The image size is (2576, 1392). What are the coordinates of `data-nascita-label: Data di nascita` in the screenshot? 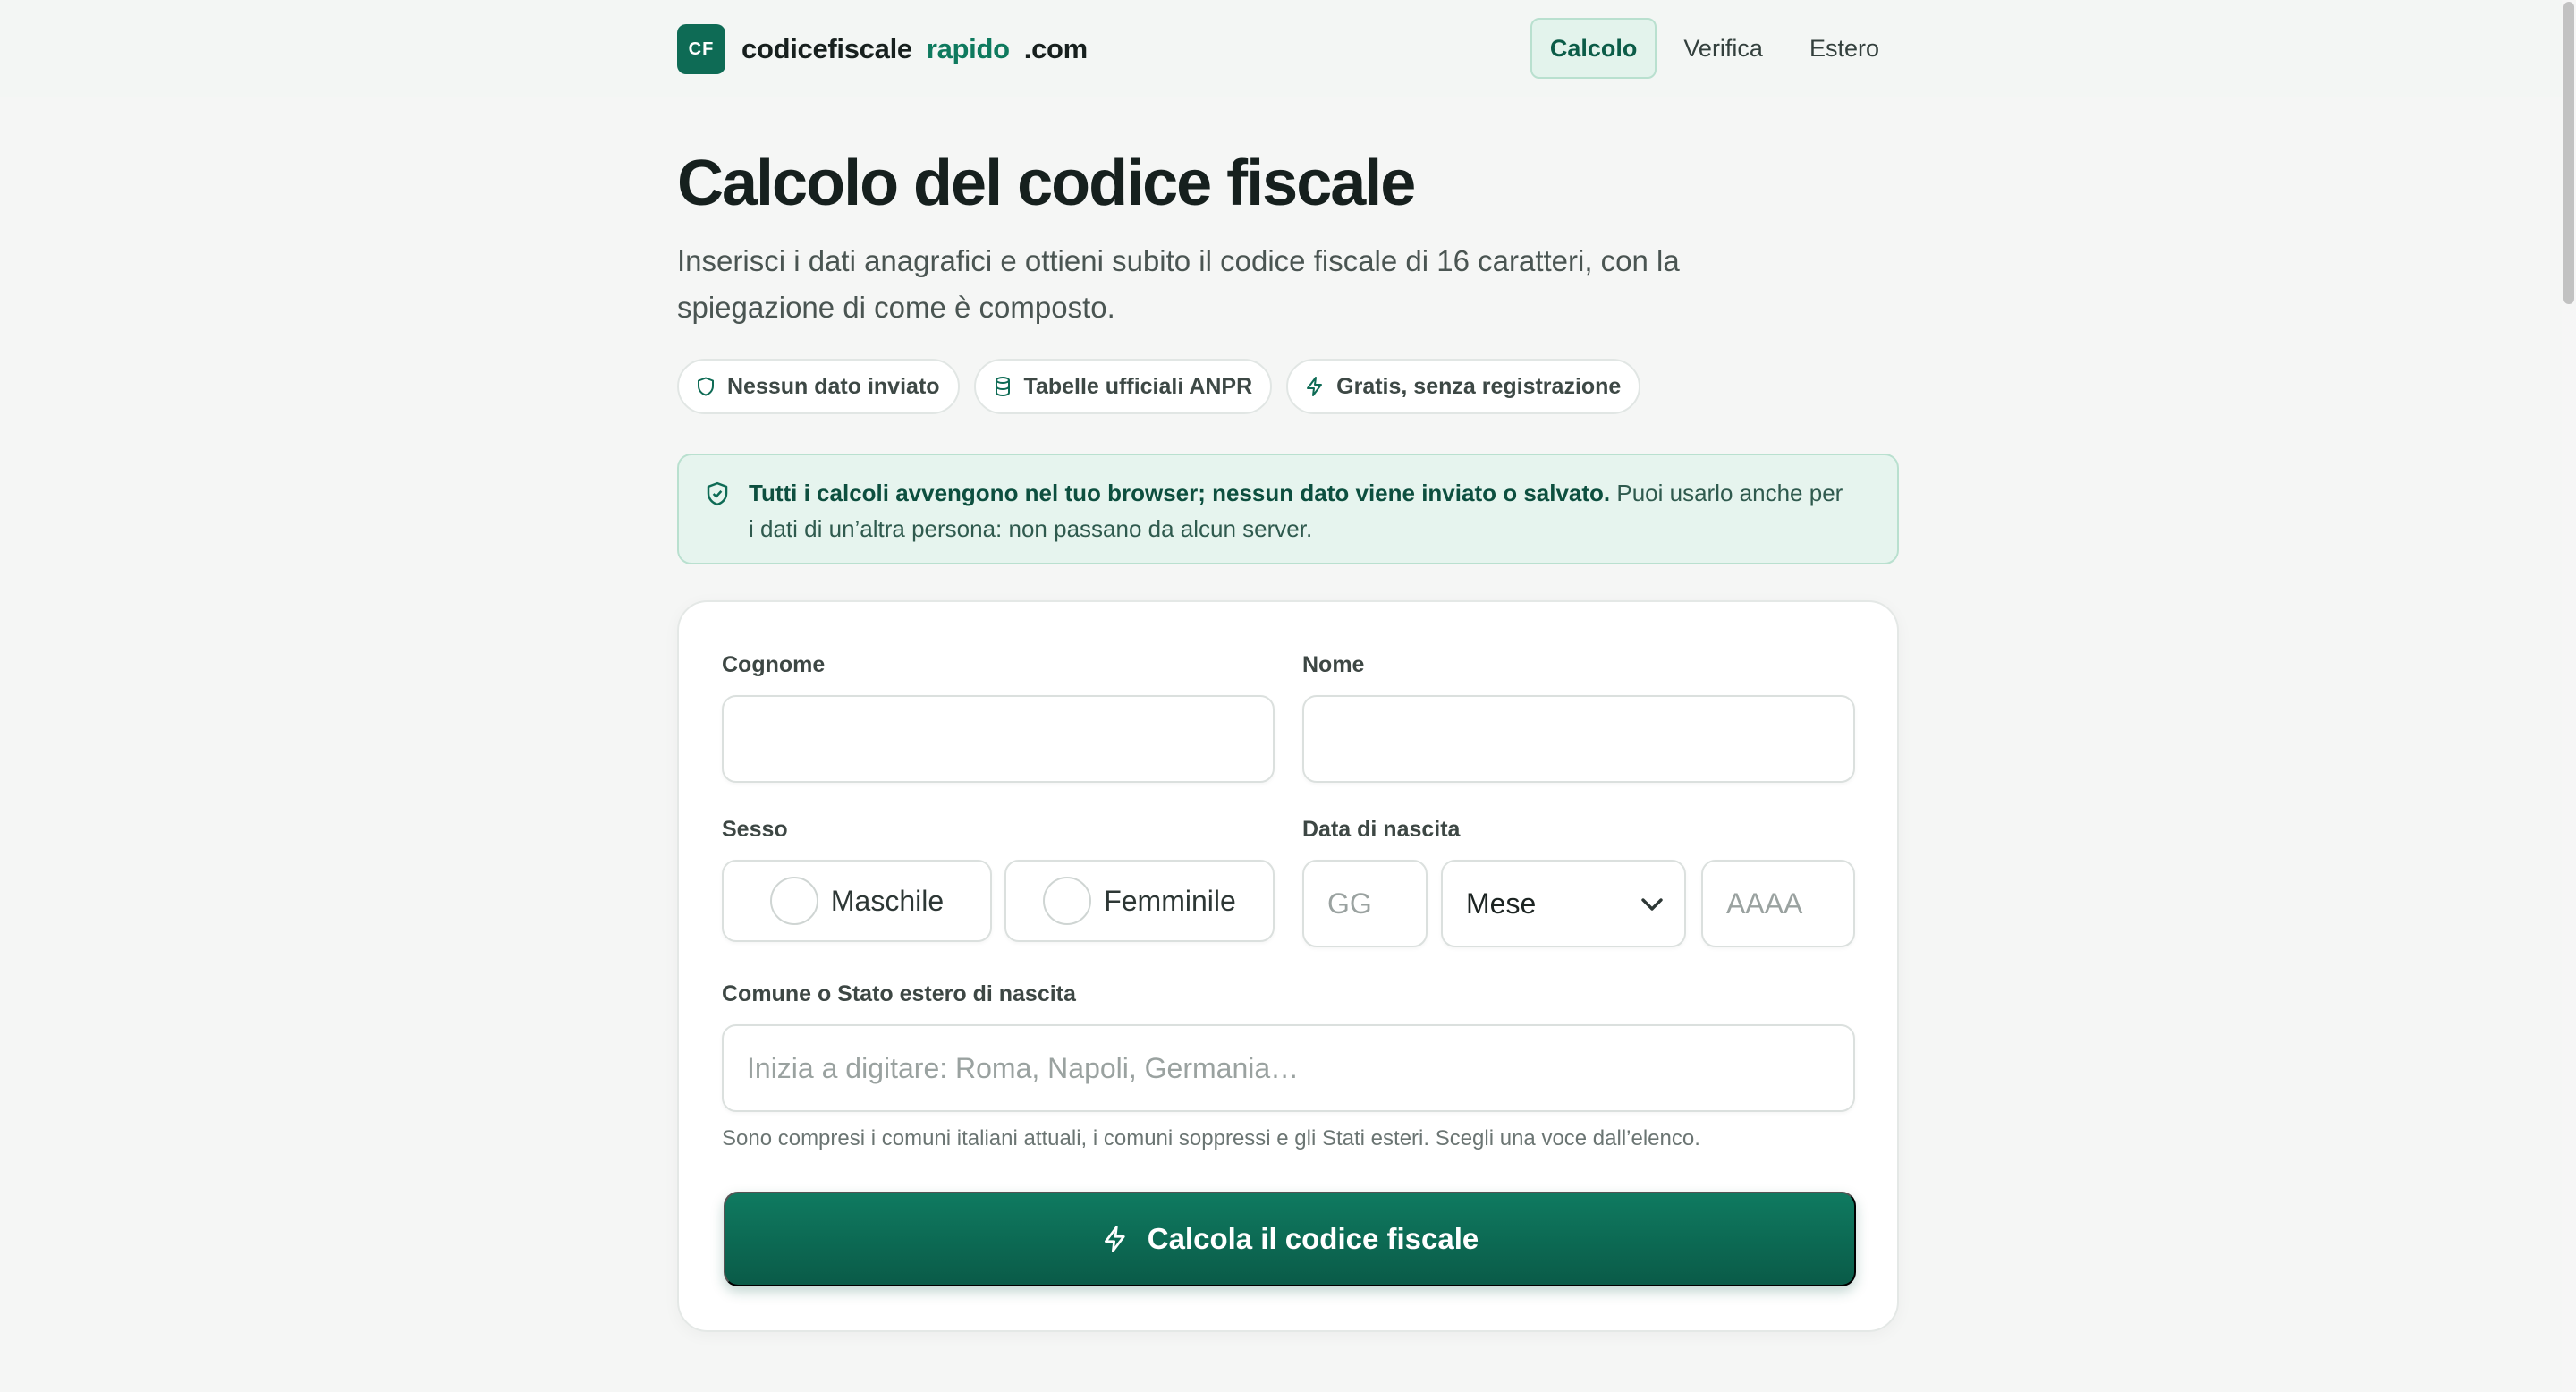 It's located at (1381, 829).